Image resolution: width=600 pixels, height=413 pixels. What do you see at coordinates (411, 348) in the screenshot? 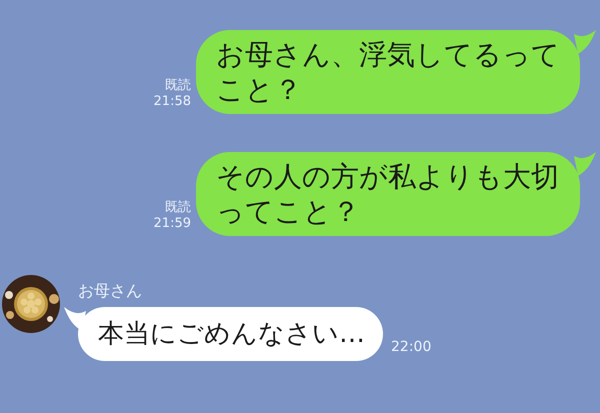
I see `message-time: 22:00` at bounding box center [411, 348].